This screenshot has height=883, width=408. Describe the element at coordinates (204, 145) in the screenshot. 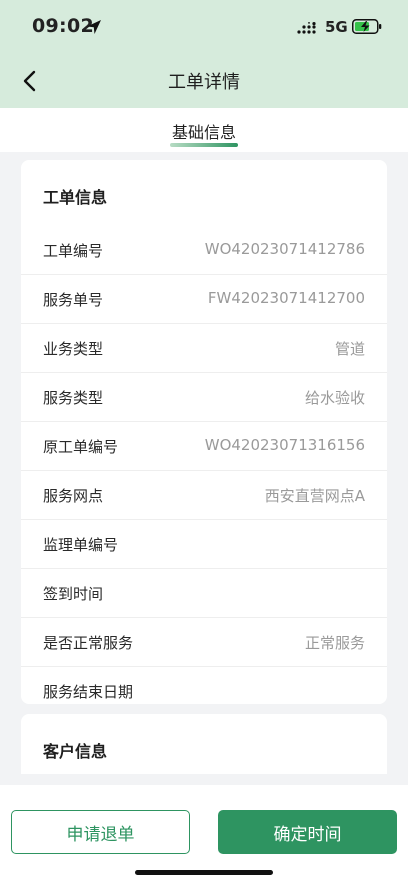

I see `tab-active-indicator` at that location.